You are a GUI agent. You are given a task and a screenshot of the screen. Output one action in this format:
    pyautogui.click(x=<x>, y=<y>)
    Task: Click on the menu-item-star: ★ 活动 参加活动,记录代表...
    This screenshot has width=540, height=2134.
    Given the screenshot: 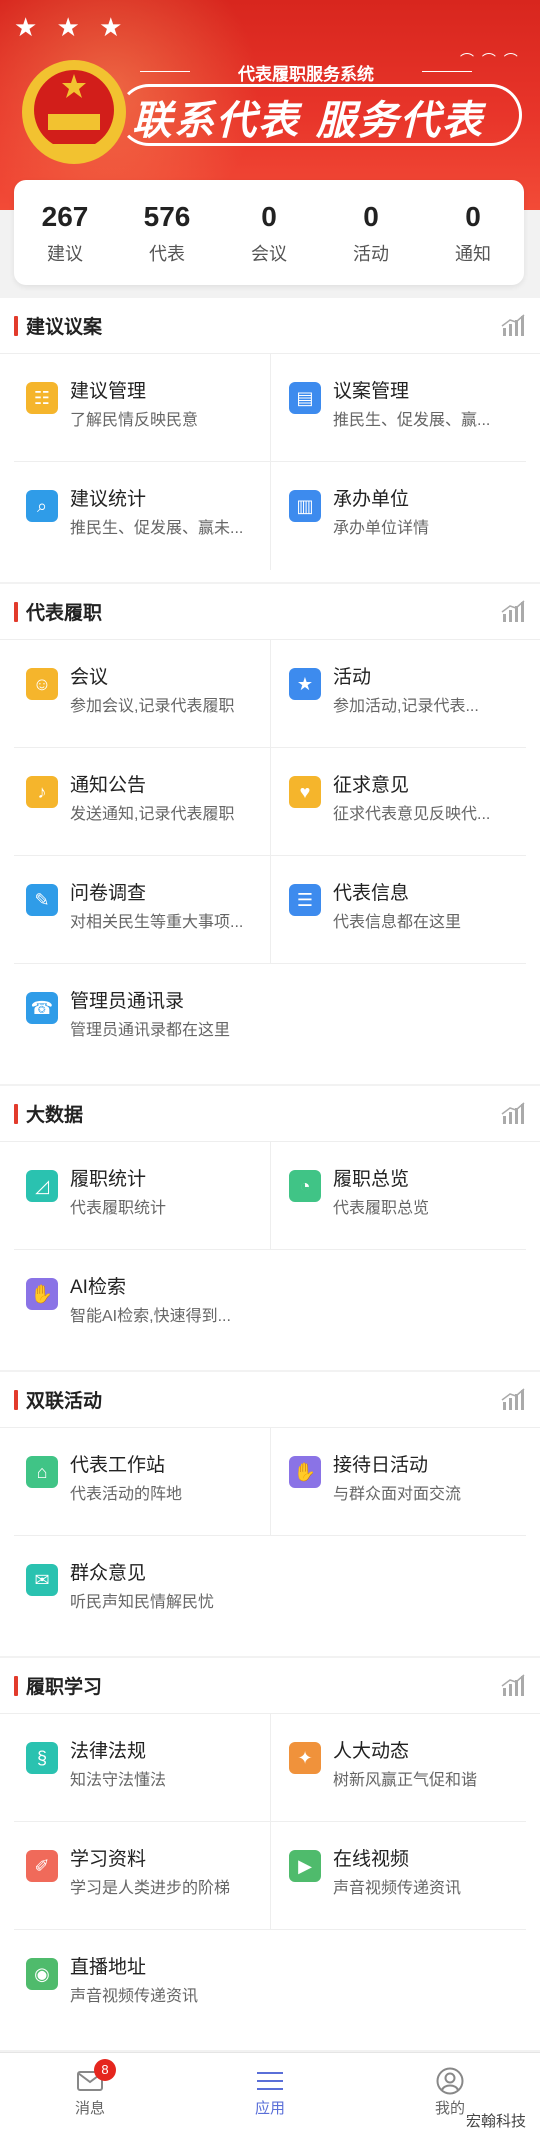 What is the action you would take?
    pyautogui.click(x=398, y=694)
    